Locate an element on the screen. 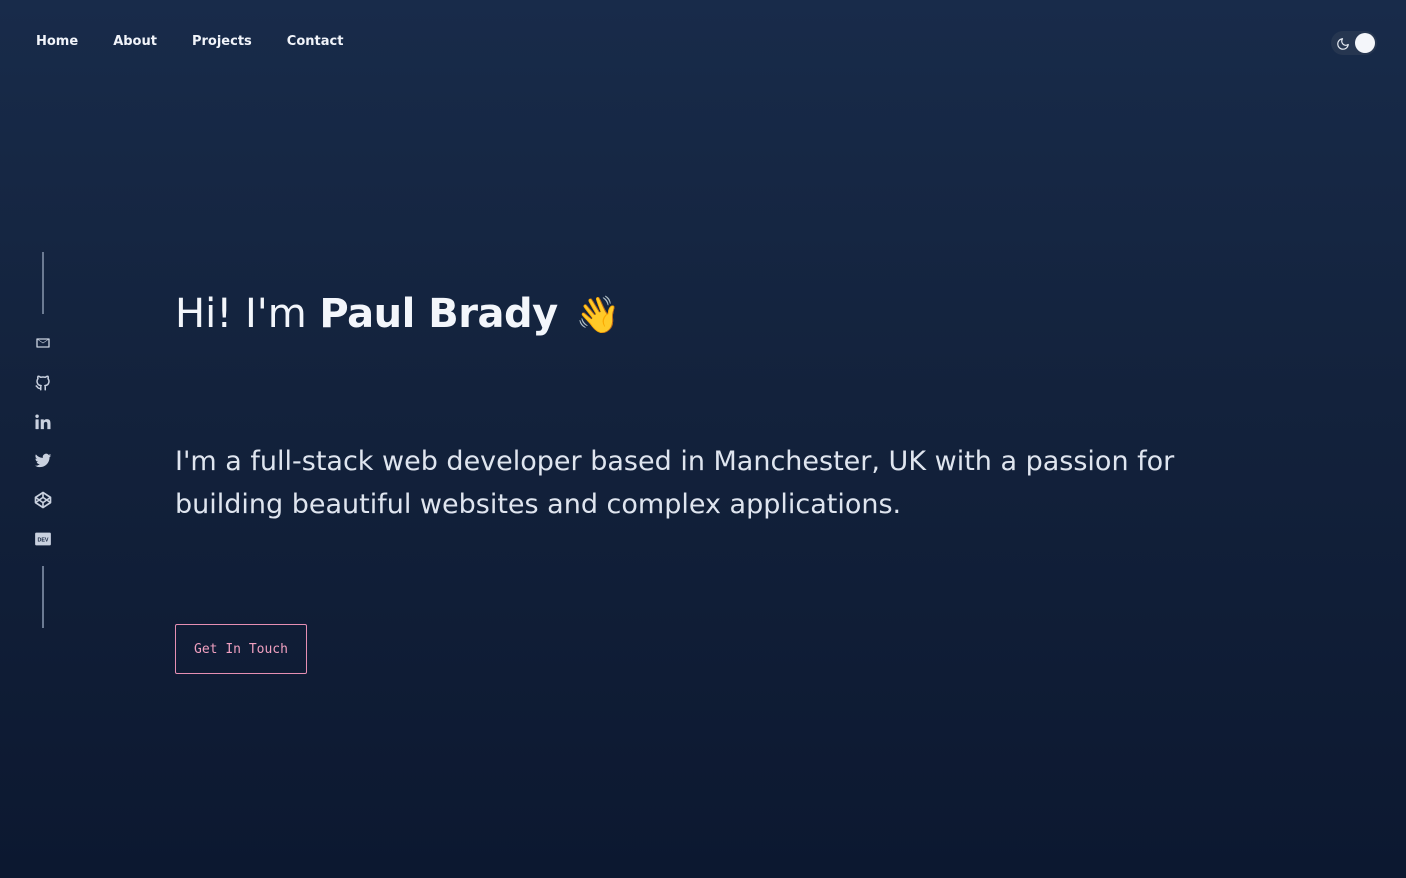  linkedin-link is located at coordinates (43, 423).